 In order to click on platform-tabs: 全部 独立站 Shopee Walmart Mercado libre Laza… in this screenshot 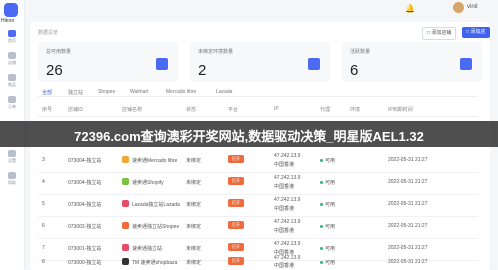, I will do `click(258, 91)`.